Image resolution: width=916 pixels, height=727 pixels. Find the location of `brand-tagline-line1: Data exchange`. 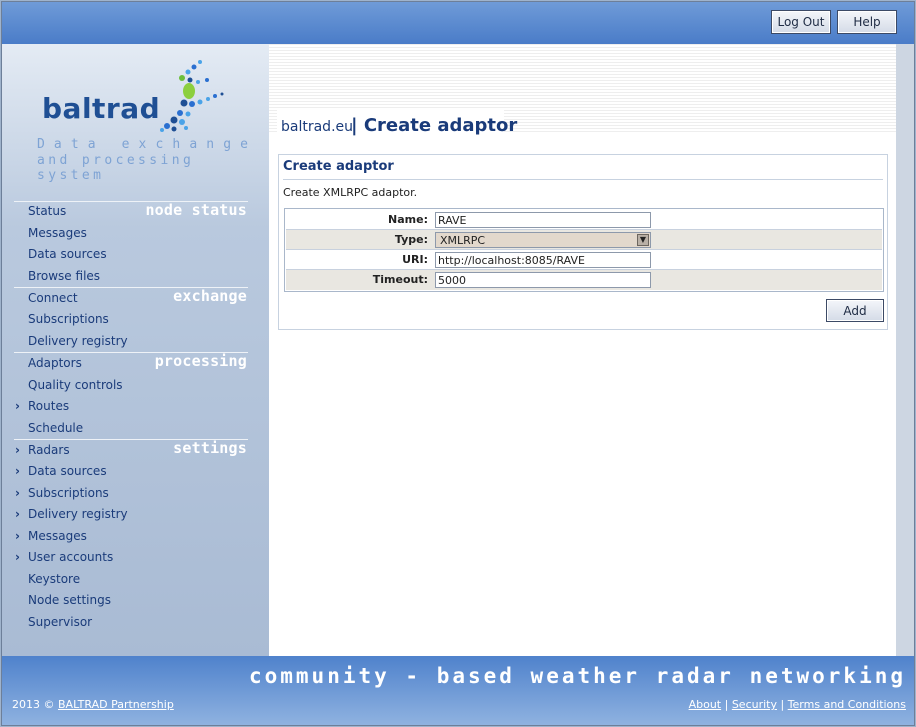

brand-tagline-line1: Data exchange is located at coordinates (147, 144).